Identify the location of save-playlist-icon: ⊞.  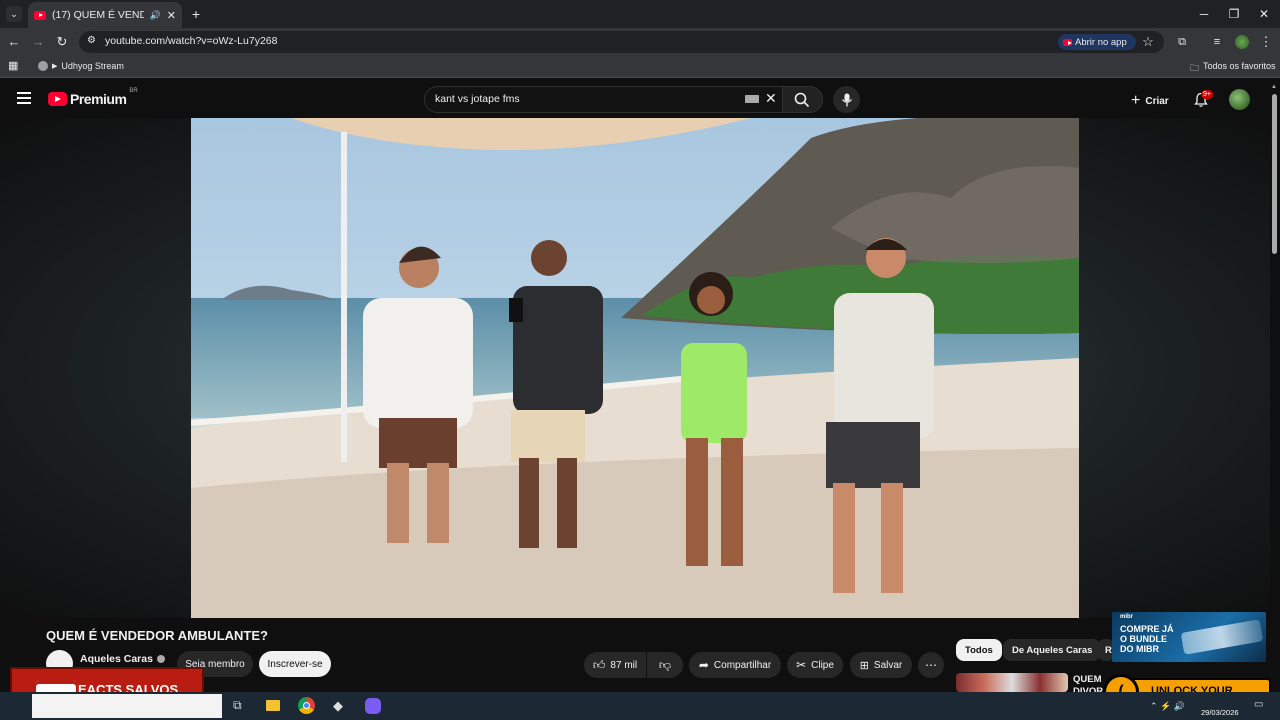
(864, 665).